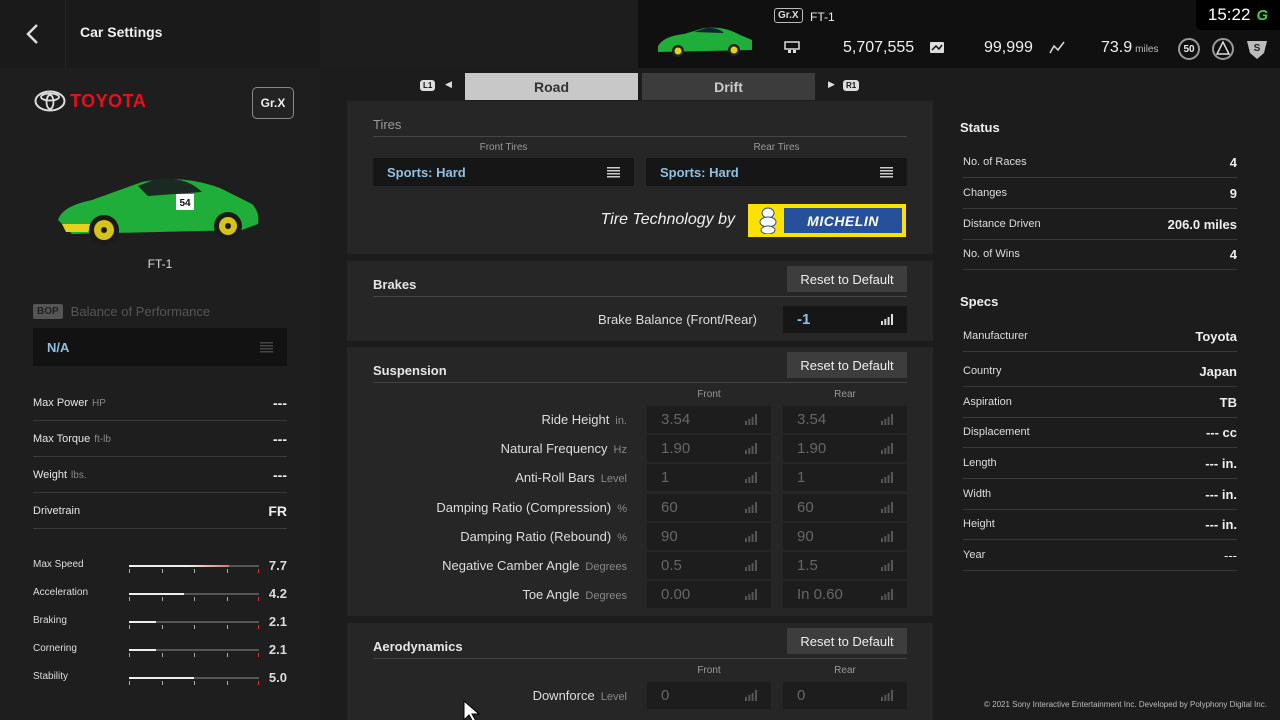 The image size is (1280, 720). Describe the element at coordinates (1100, 162) in the screenshot. I see `status-row: No. of Races 4` at that location.